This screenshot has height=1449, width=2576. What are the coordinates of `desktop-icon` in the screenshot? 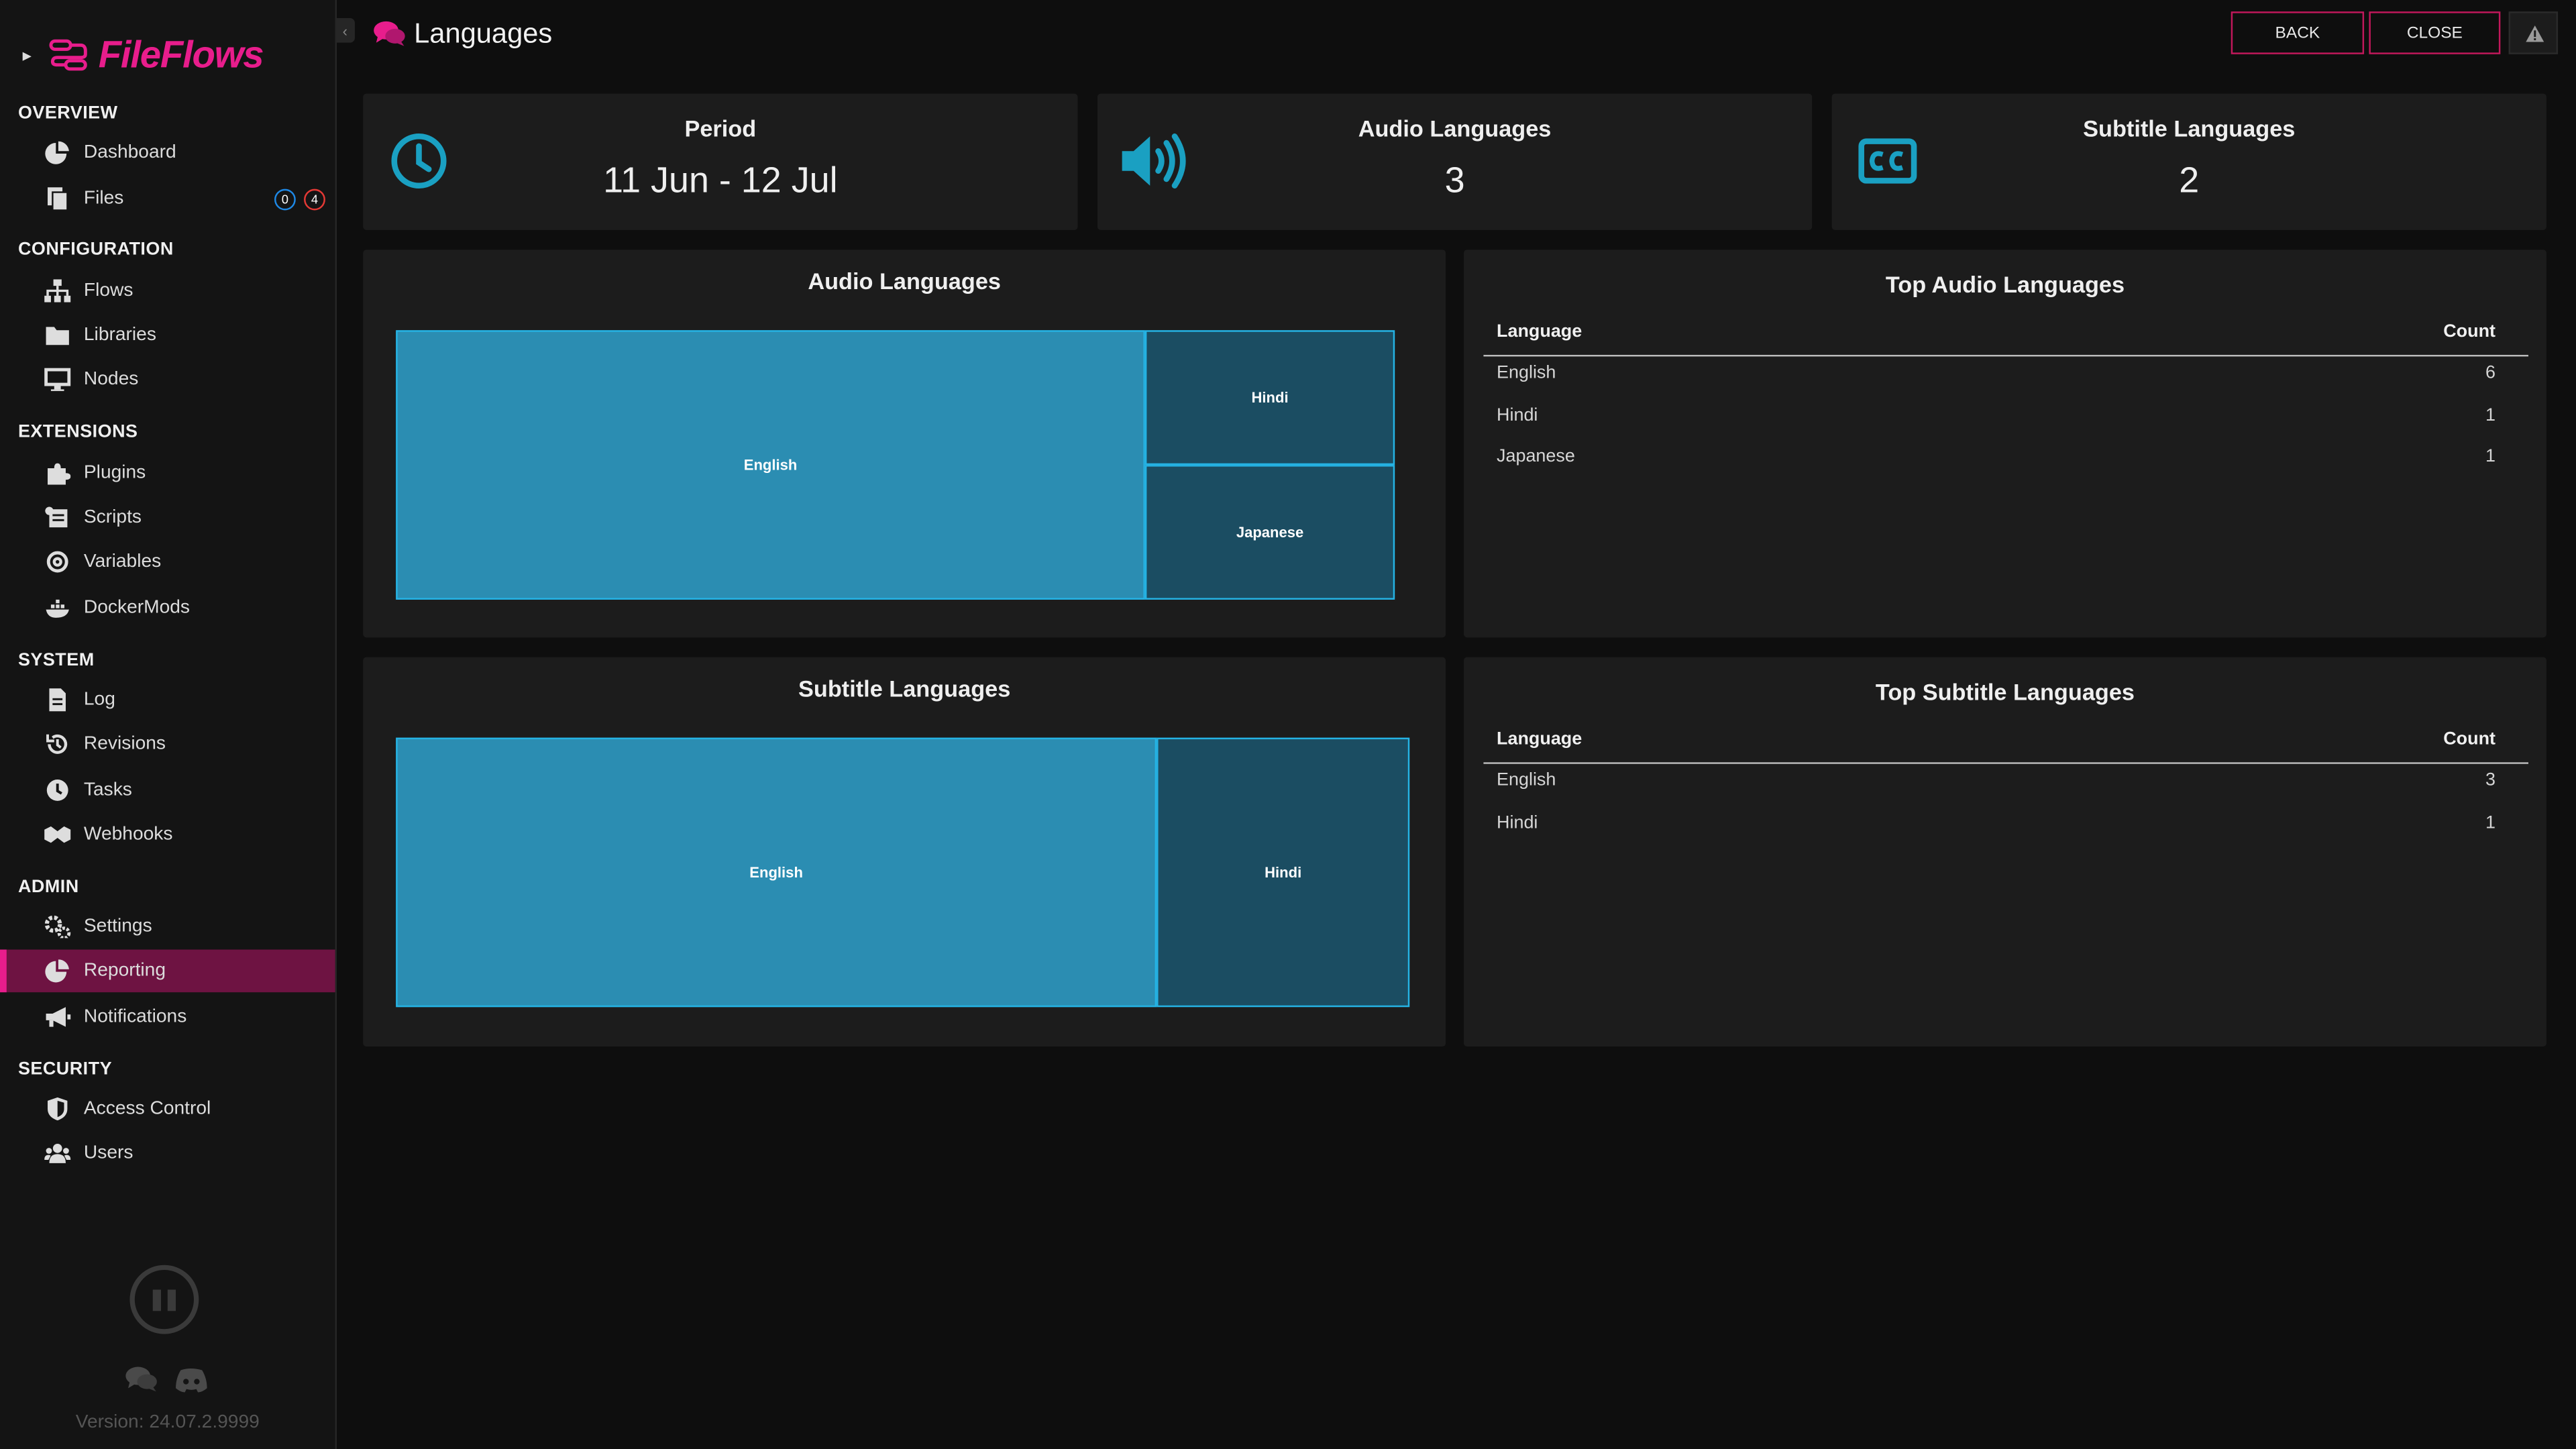 It's located at (57, 379).